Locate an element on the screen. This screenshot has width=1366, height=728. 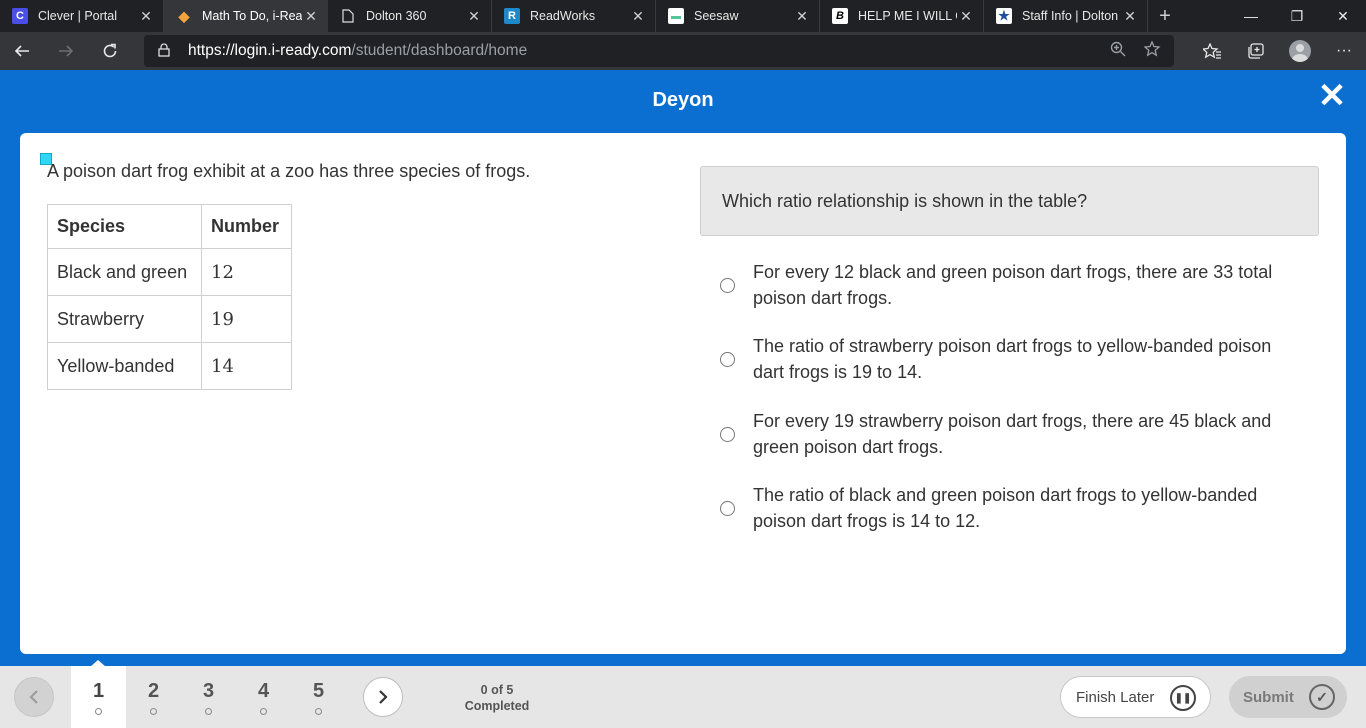
progress-status: 0 of 5 Completed is located at coordinates (497, 698).